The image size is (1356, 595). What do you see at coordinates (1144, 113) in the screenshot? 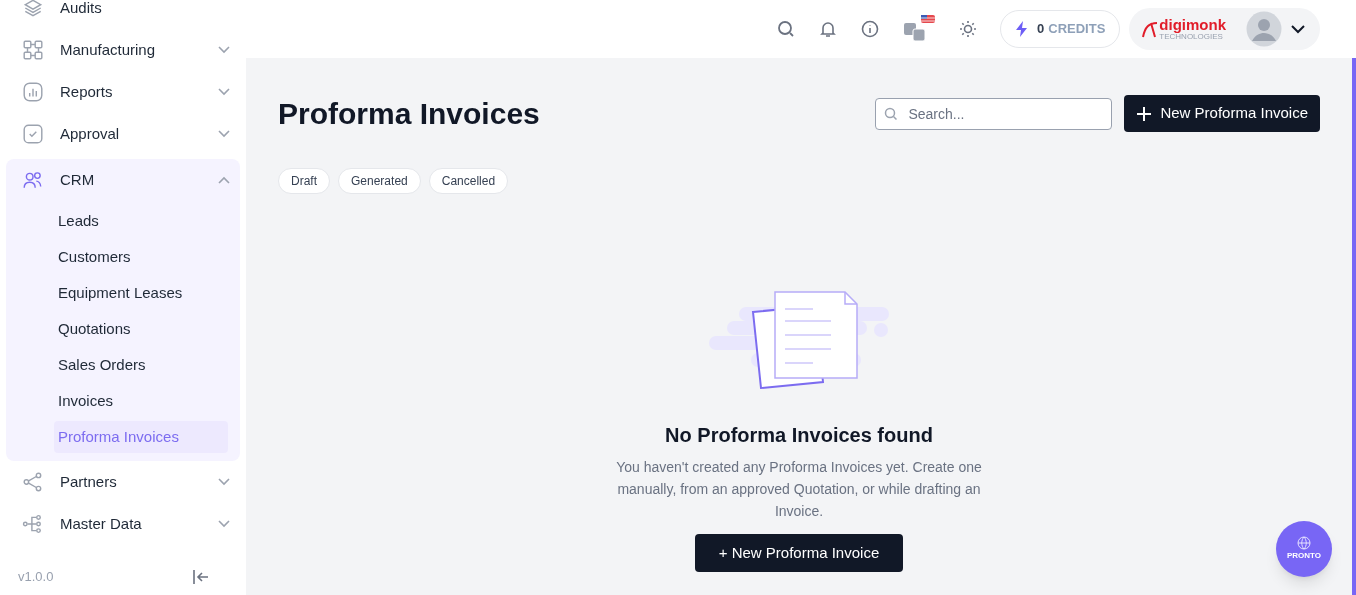
I see `plus-icon` at bounding box center [1144, 113].